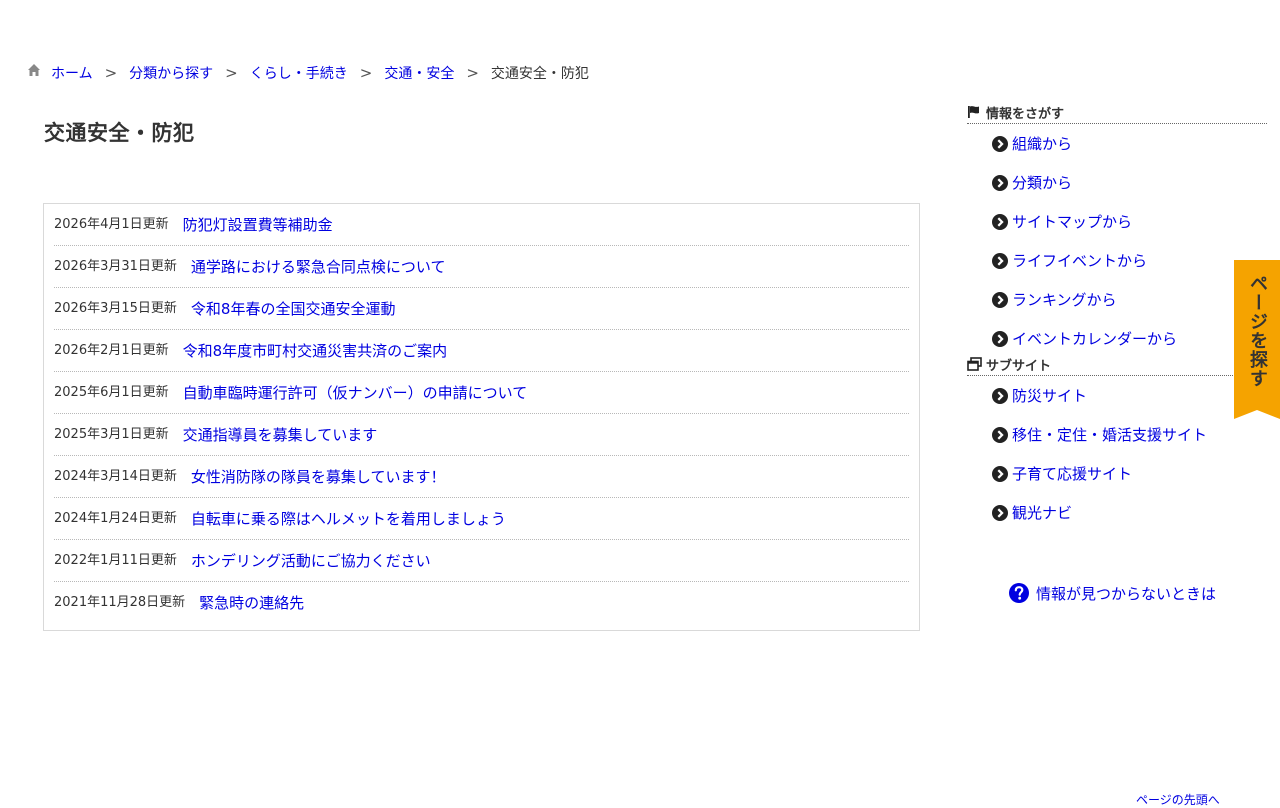 Image resolution: width=1280 pixels, height=808 pixels. Describe the element at coordinates (1019, 366) in the screenshot. I see `subsite-heading-label: サブサイト` at that location.